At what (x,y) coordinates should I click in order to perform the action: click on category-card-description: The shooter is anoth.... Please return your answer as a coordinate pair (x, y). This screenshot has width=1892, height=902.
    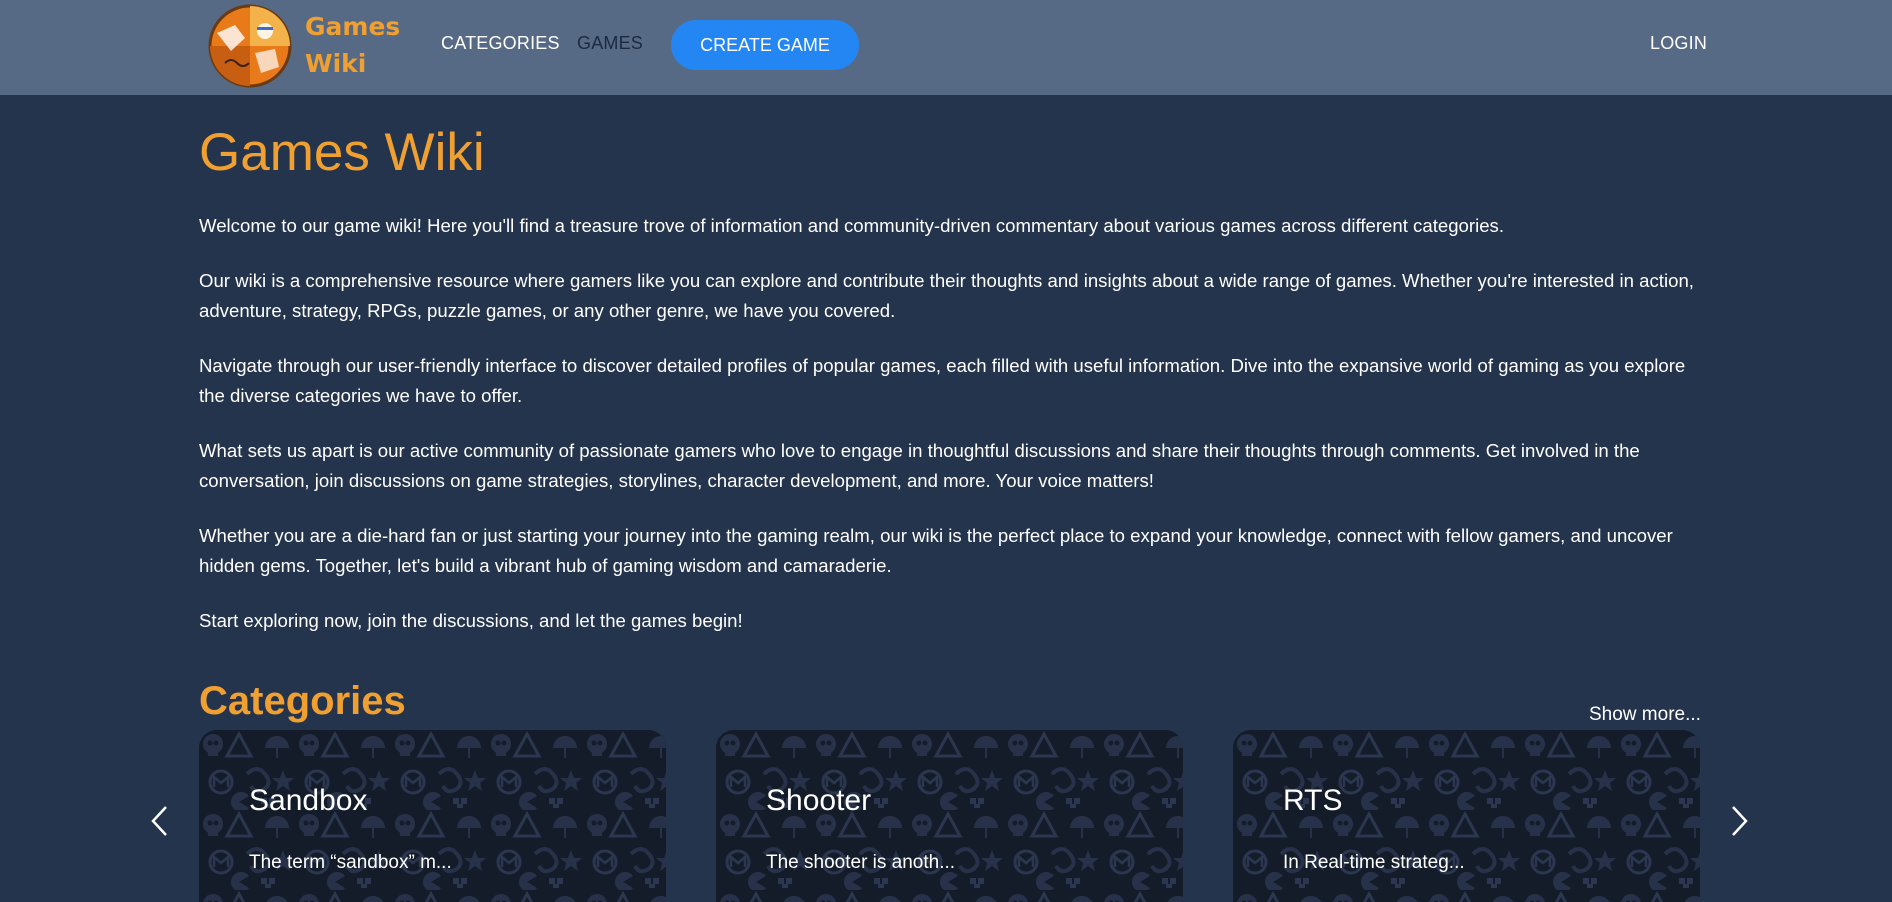
    Looking at the image, I should click on (861, 862).